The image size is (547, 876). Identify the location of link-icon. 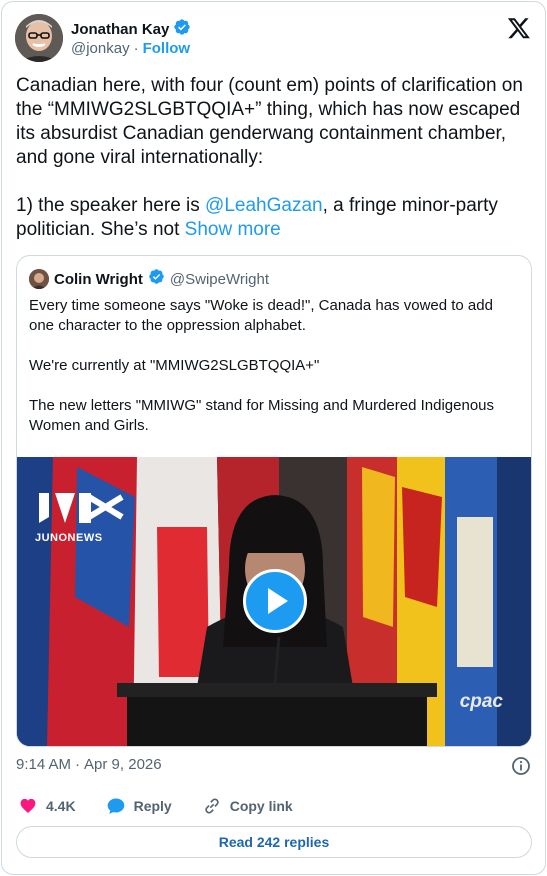
(212, 806).